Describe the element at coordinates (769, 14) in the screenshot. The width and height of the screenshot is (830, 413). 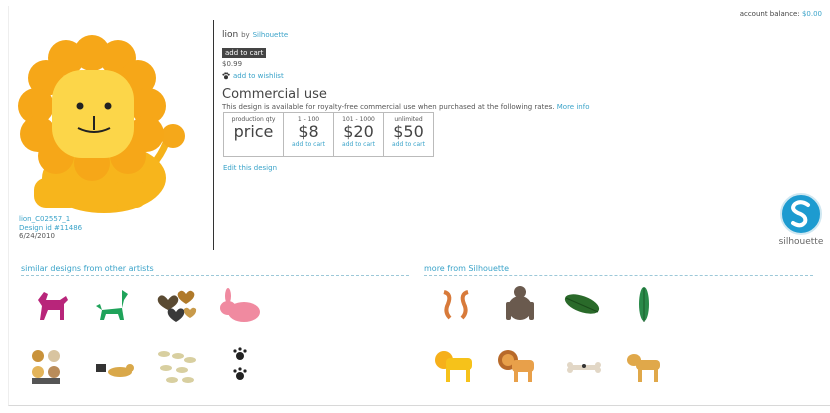
I see `account-balance-label: account balance:` at that location.